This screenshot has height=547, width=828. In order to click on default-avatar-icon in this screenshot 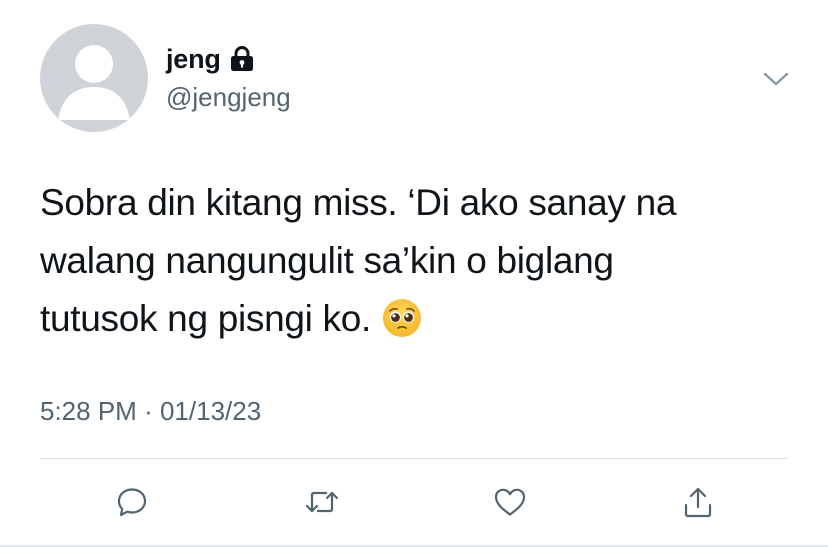, I will do `click(94, 82)`.